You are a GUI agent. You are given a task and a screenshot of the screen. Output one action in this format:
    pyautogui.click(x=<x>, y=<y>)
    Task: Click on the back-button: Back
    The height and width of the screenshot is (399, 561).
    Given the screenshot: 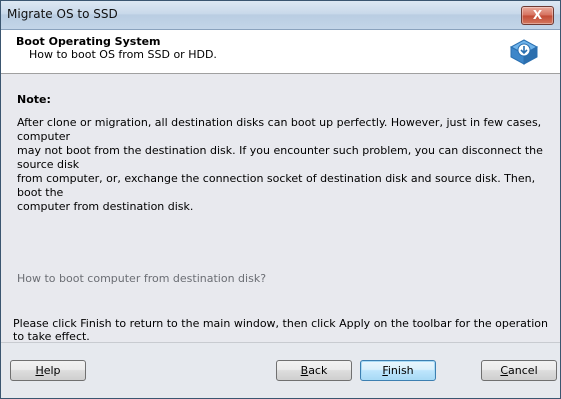 What is the action you would take?
    pyautogui.click(x=314, y=370)
    